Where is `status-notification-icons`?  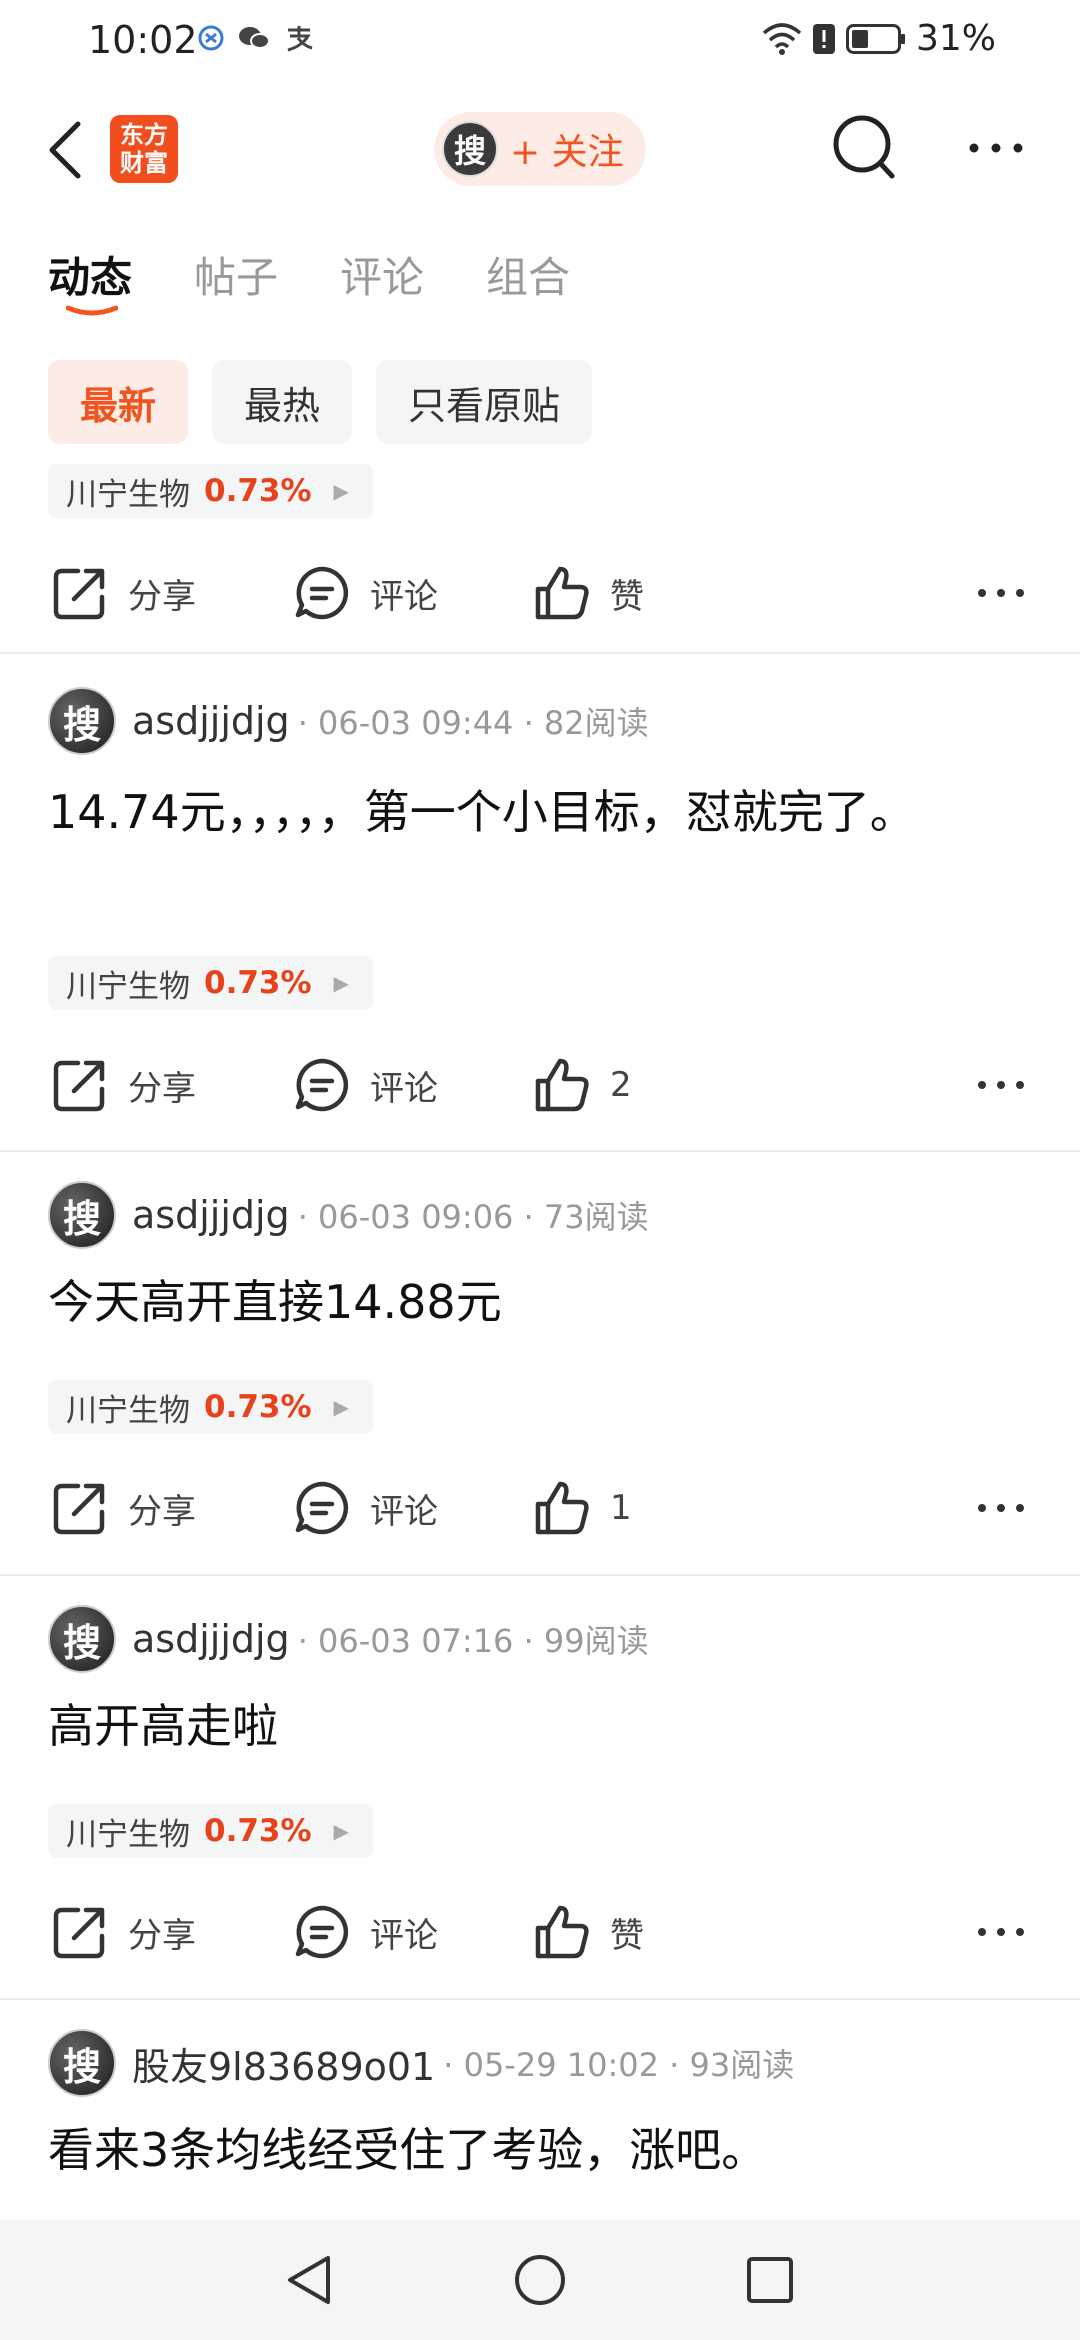
status-notification-icons is located at coordinates (256, 38).